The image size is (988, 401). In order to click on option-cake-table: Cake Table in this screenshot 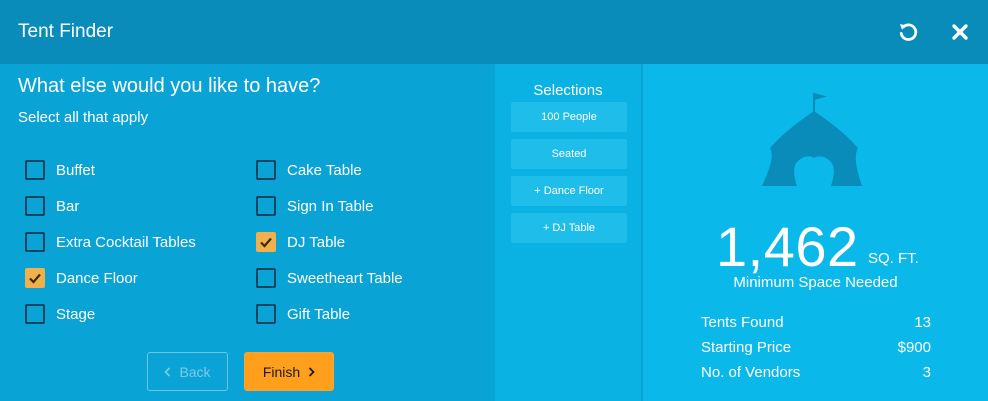, I will do `click(309, 170)`.